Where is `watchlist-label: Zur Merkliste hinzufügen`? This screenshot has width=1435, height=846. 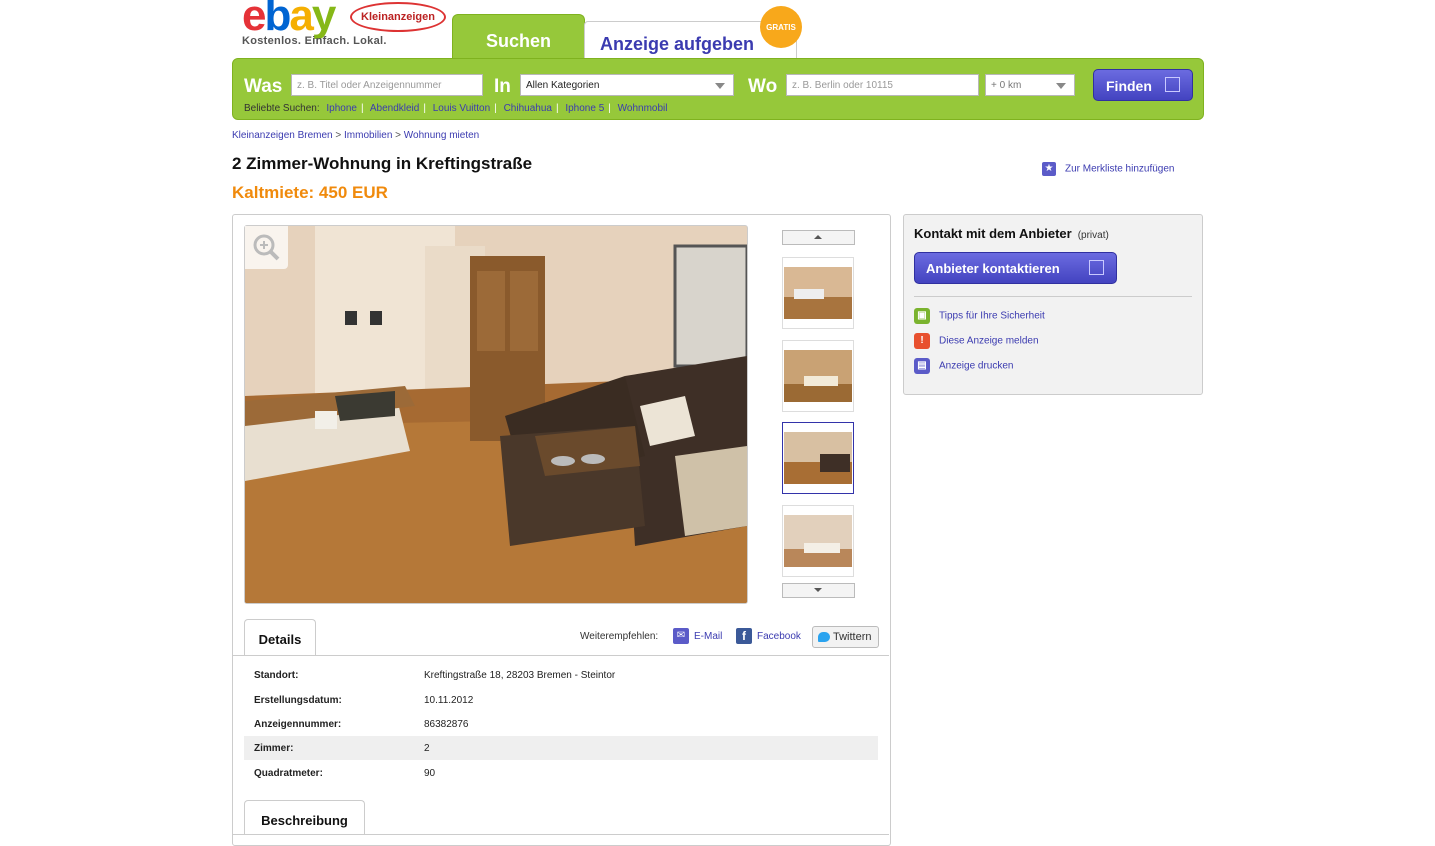 watchlist-label: Zur Merkliste hinzufügen is located at coordinates (1120, 169).